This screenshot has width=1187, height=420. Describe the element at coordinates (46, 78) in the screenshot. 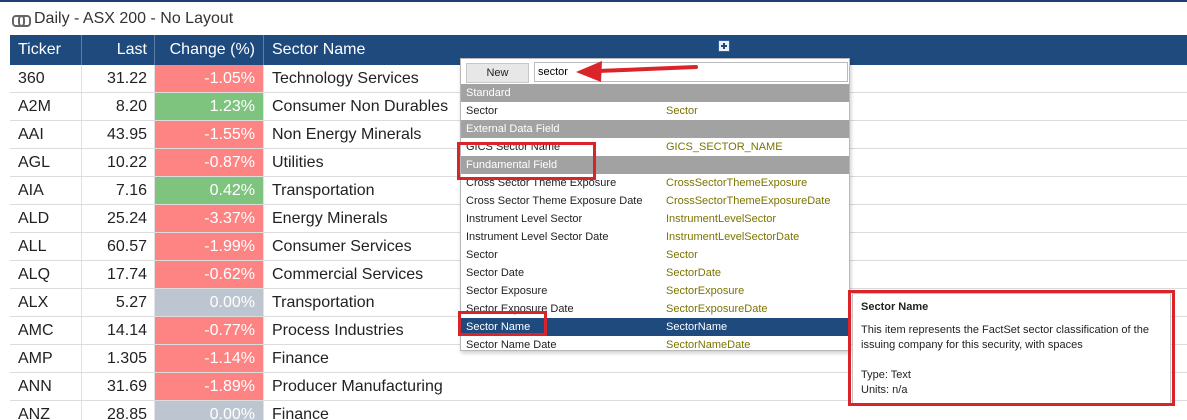

I see `ticker-cell: 360` at that location.